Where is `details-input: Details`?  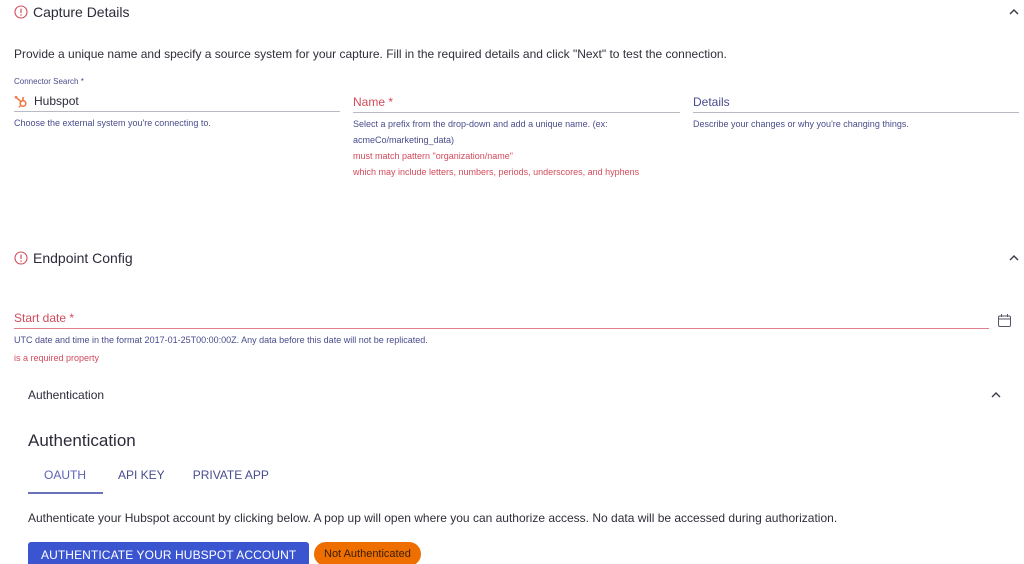 details-input: Details is located at coordinates (856, 102).